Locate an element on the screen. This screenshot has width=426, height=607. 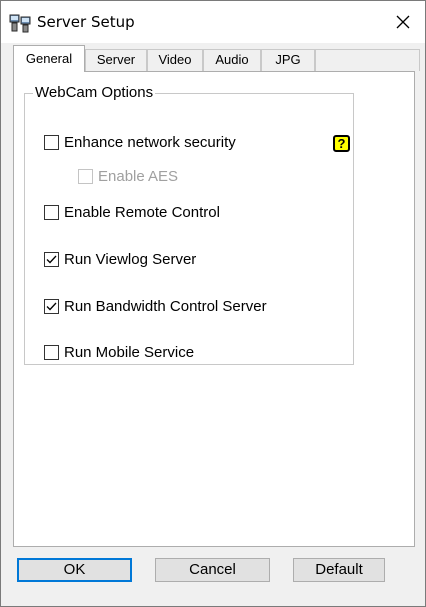
close-icon is located at coordinates (403, 22).